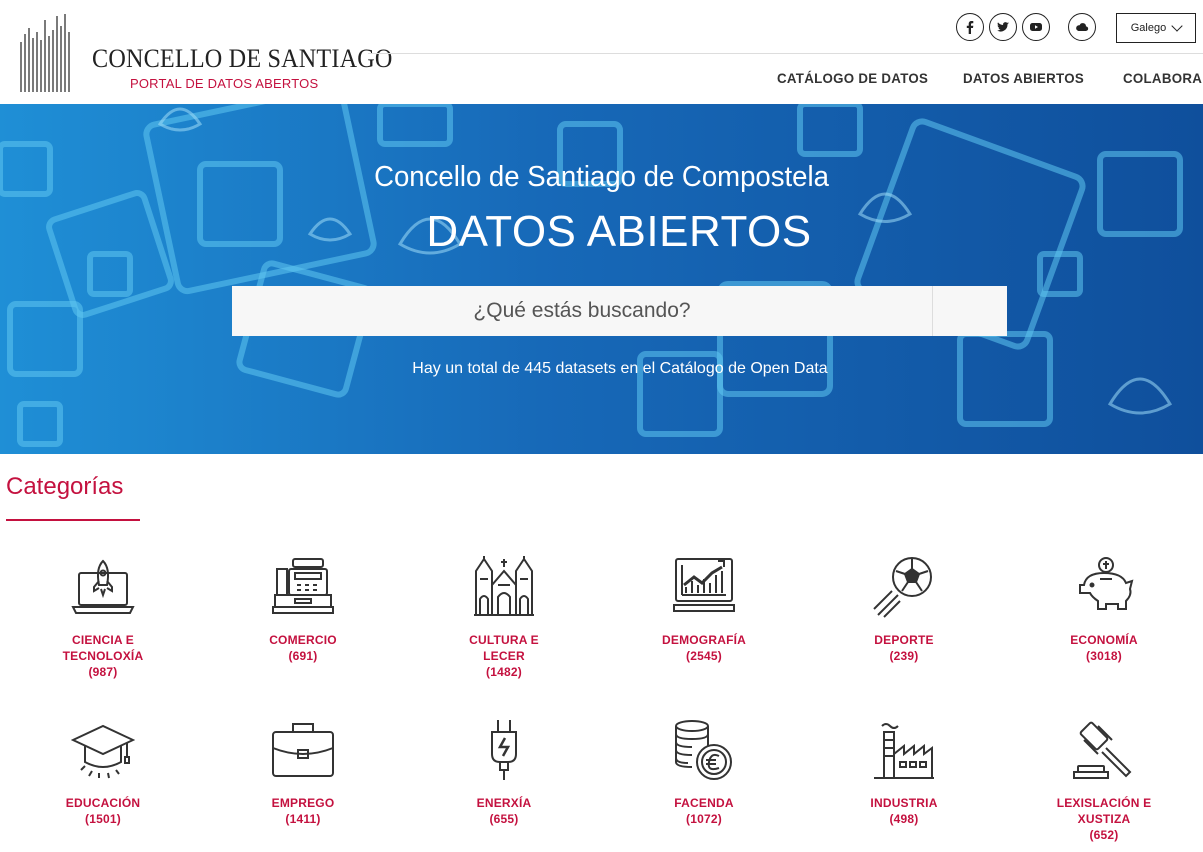 Image resolution: width=1203 pixels, height=852 pixels. I want to click on graduation-cap-icon, so click(103, 751).